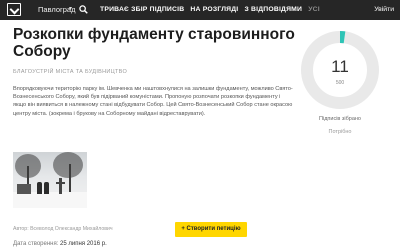  Describe the element at coordinates (340, 83) in the screenshot. I see `signature-goal: 500` at that location.